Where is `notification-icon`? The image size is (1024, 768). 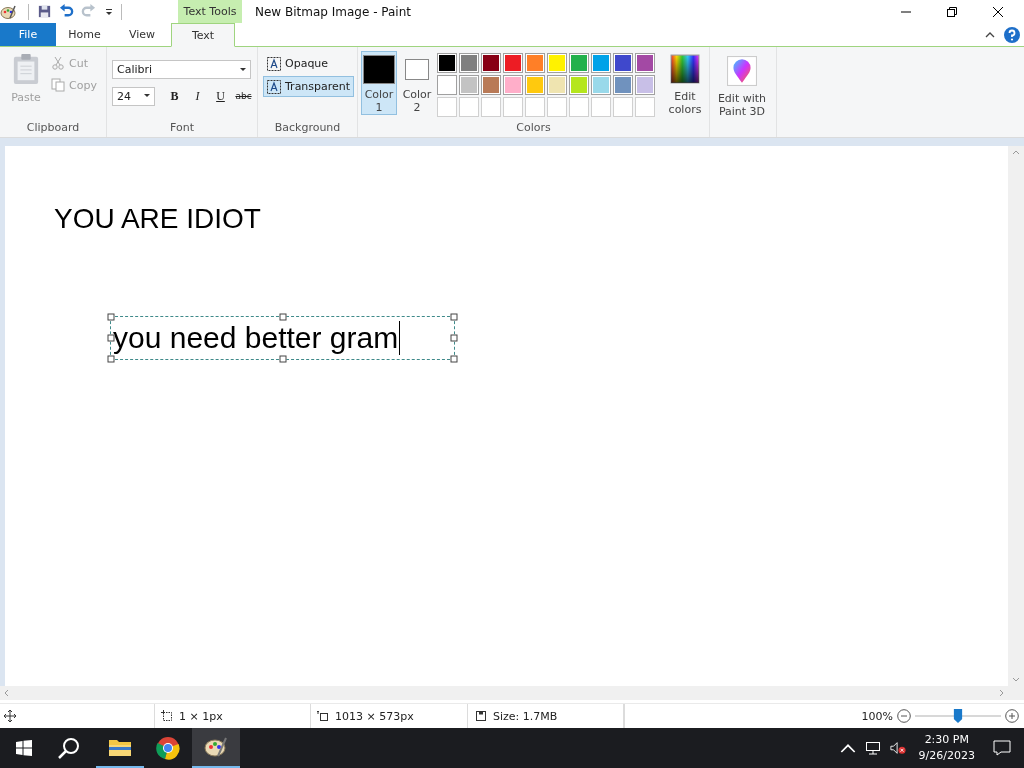
notification-icon is located at coordinates (1002, 748).